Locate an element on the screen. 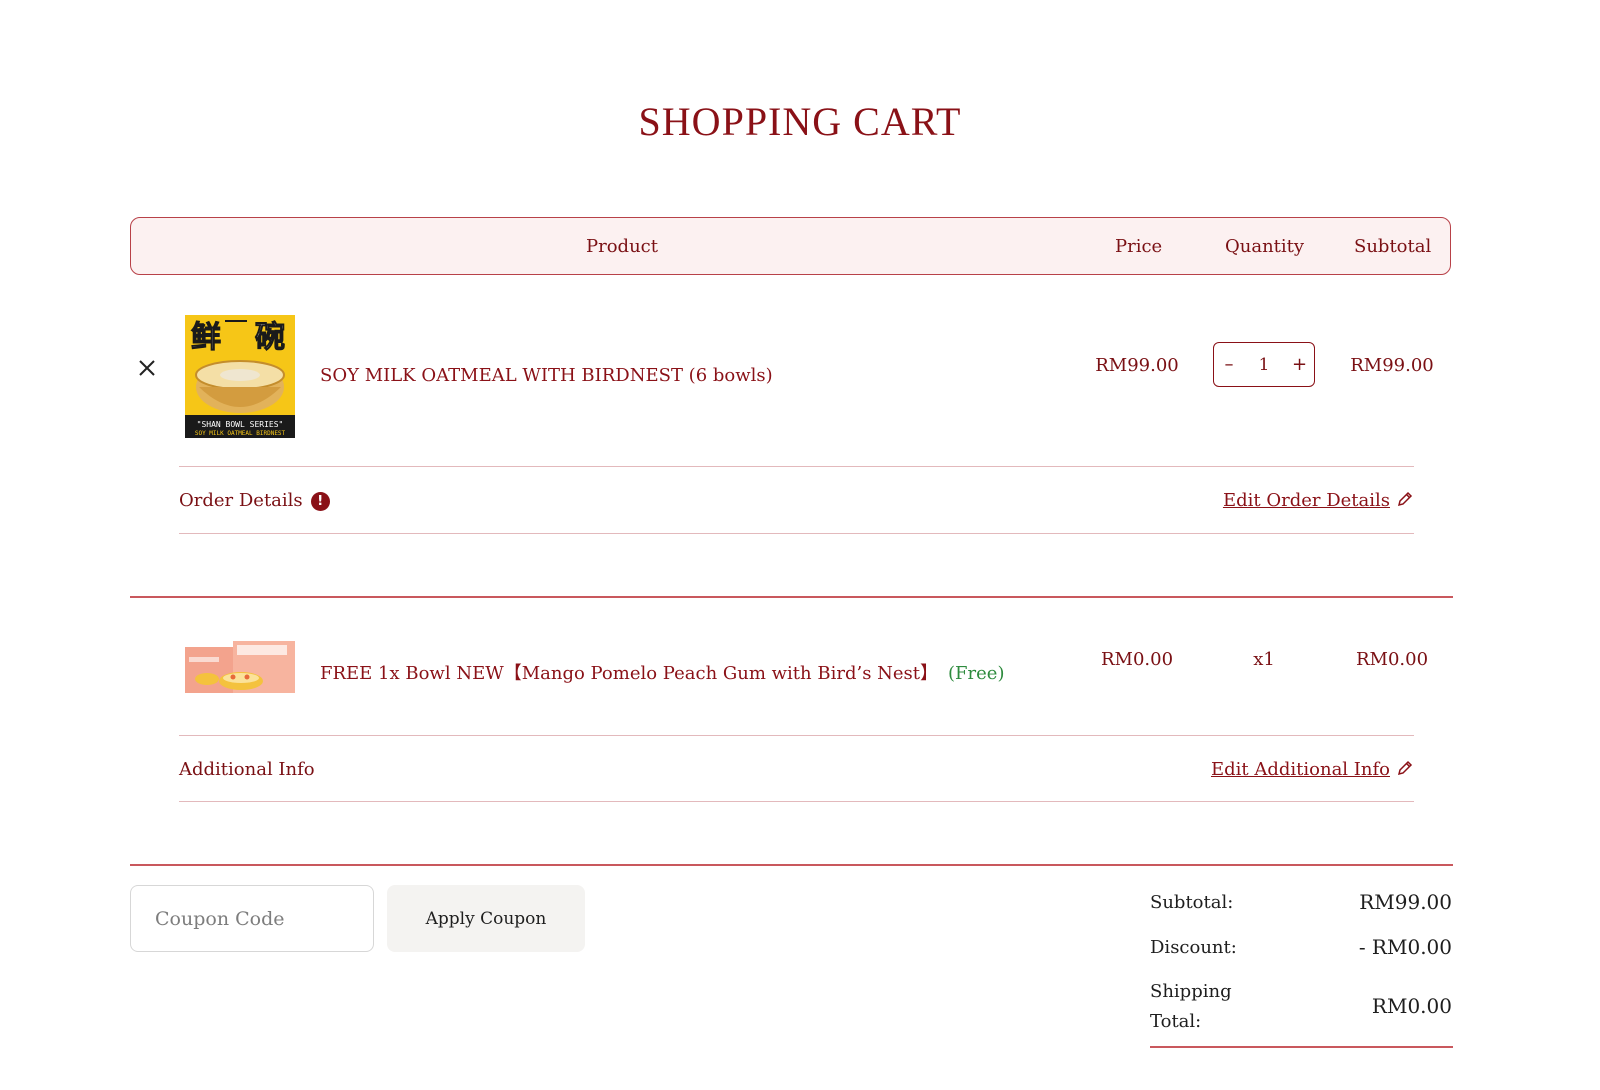 The height and width of the screenshot is (1090, 1600). free-tag: (Free) is located at coordinates (976, 673).